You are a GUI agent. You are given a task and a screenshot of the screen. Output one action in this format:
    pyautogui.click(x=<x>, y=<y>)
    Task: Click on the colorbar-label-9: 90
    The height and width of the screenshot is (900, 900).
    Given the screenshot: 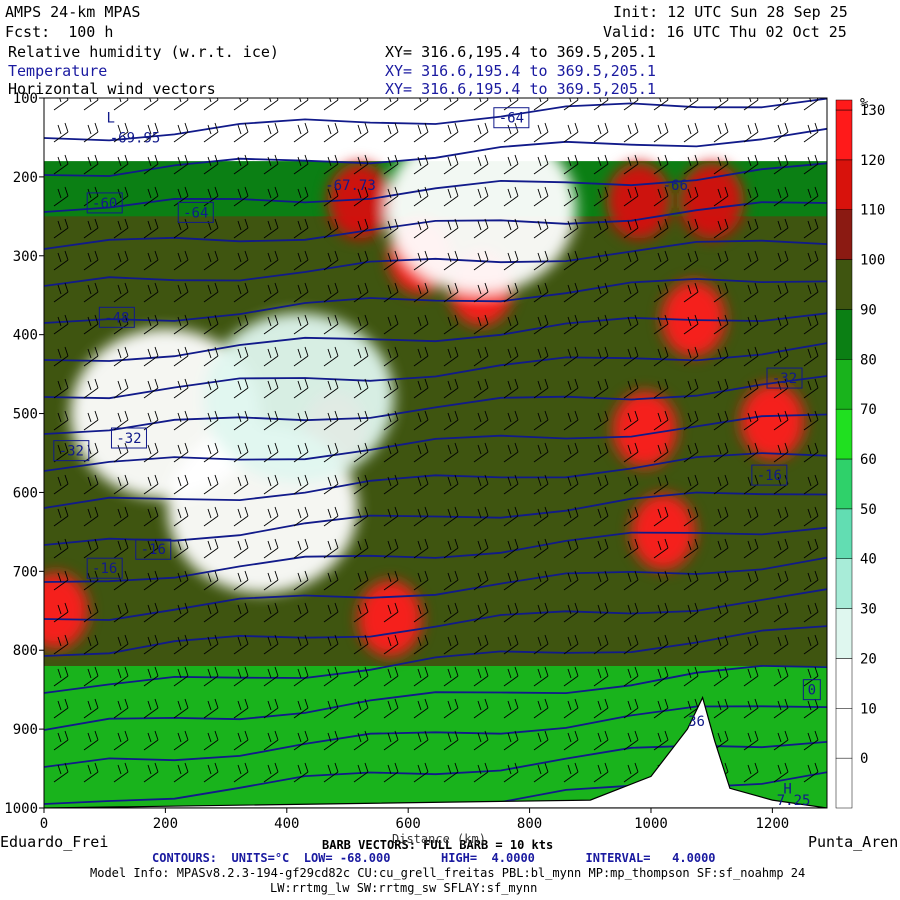 What is the action you would take?
    pyautogui.click(x=868, y=310)
    